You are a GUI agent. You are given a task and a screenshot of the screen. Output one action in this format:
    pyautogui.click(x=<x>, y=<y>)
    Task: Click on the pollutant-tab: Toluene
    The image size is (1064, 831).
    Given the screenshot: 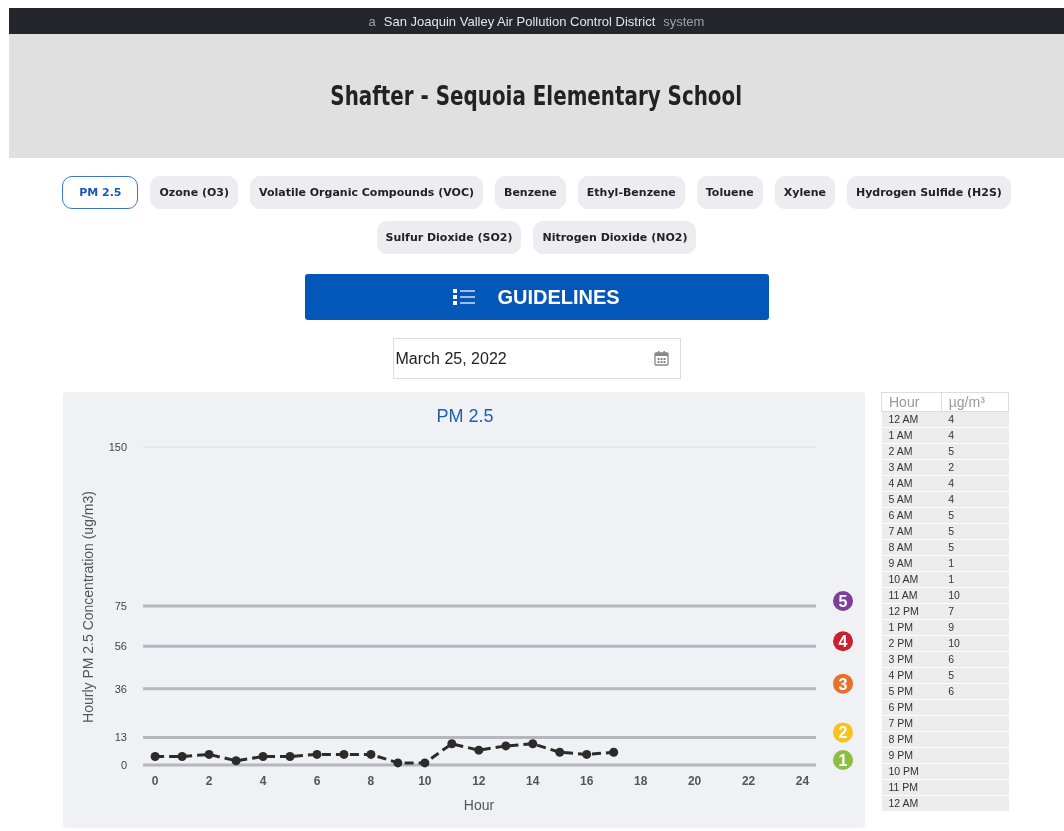 What is the action you would take?
    pyautogui.click(x=729, y=192)
    